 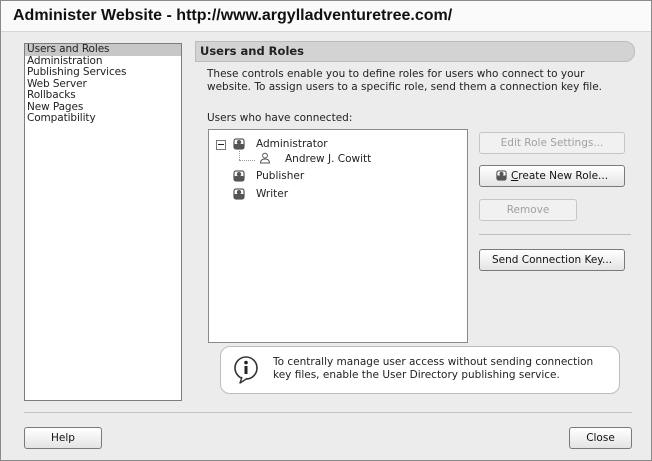 What do you see at coordinates (103, 95) in the screenshot?
I see `sidebar-item-rollbacks: Rollbacks` at bounding box center [103, 95].